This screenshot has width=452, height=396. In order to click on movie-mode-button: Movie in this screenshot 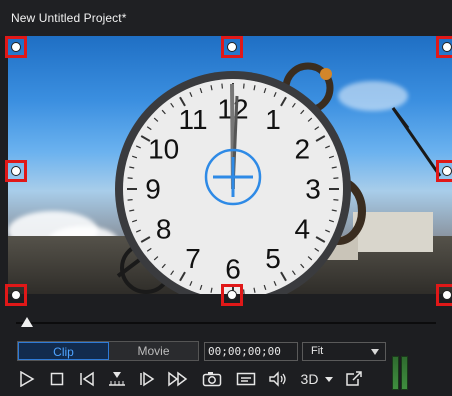, I will do `click(153, 351)`.